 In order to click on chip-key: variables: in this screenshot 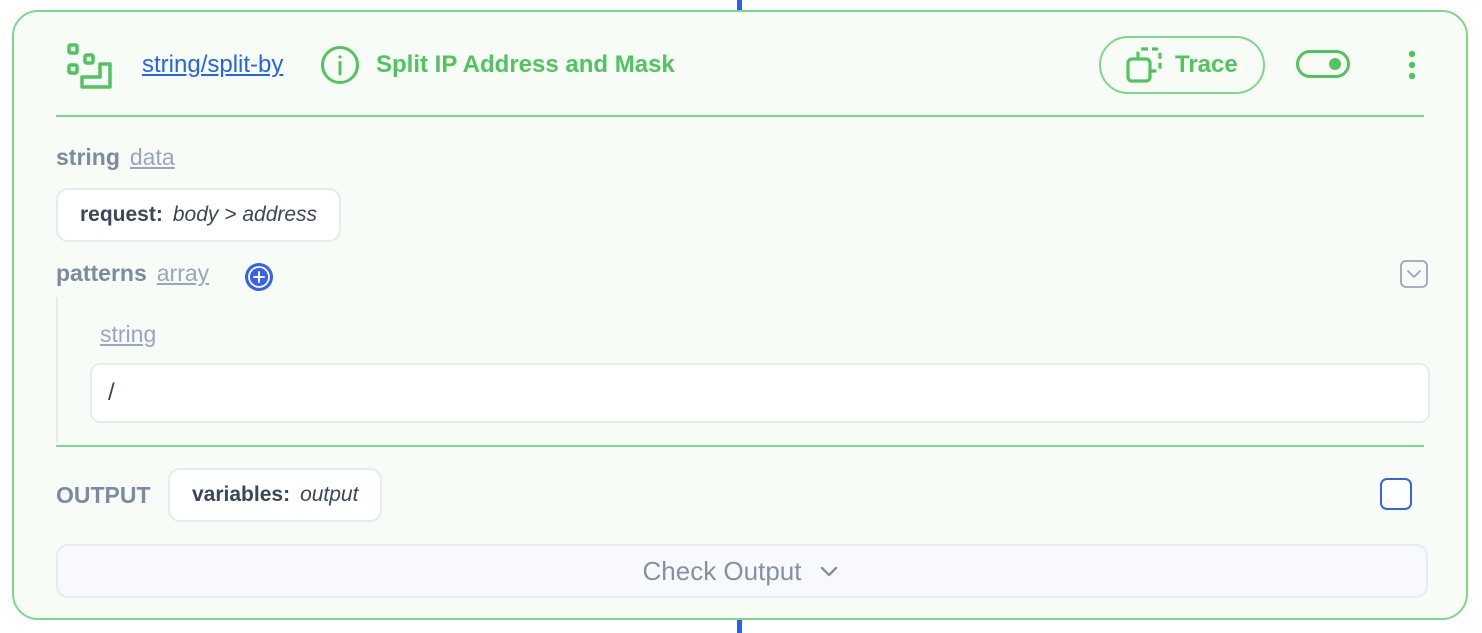, I will do `click(241, 494)`.